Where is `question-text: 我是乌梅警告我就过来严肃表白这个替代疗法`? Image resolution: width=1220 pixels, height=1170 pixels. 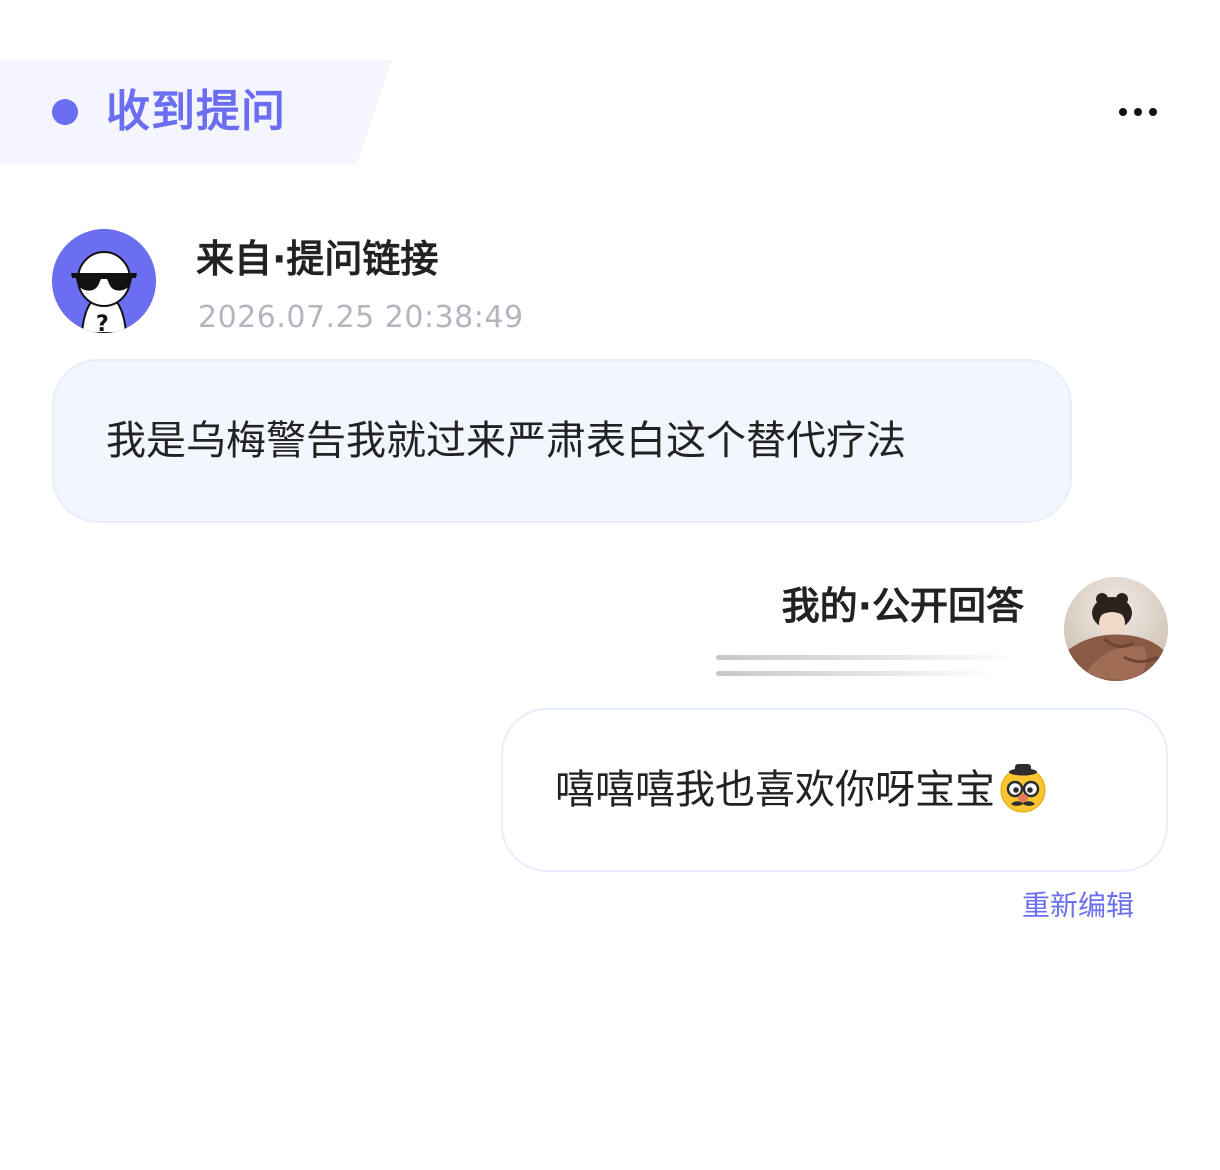
question-text: 我是乌梅警告我就过来严肃表白这个替代疗法 is located at coordinates (506, 441).